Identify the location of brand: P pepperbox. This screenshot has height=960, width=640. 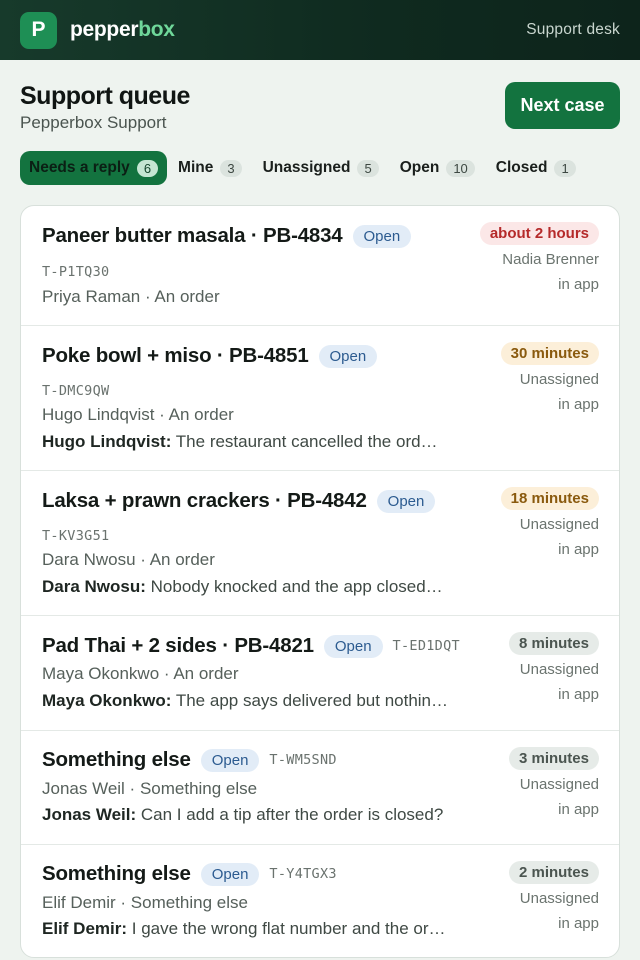
(97, 30).